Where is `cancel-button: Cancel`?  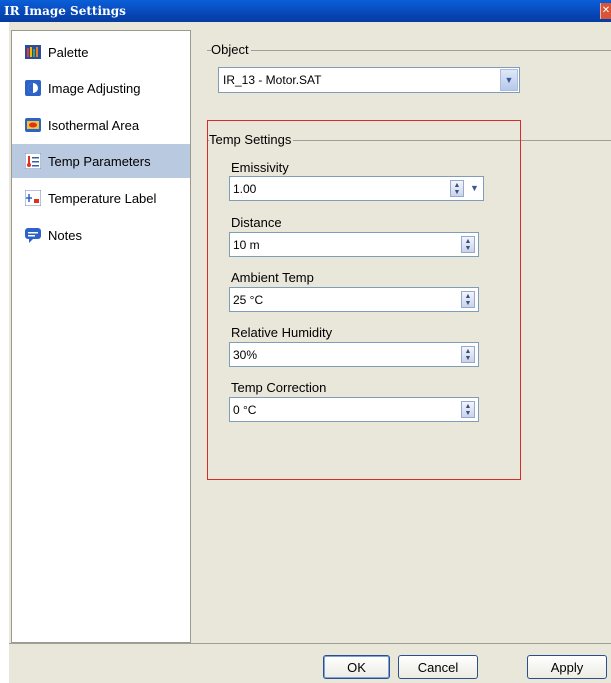
cancel-button: Cancel is located at coordinates (438, 667).